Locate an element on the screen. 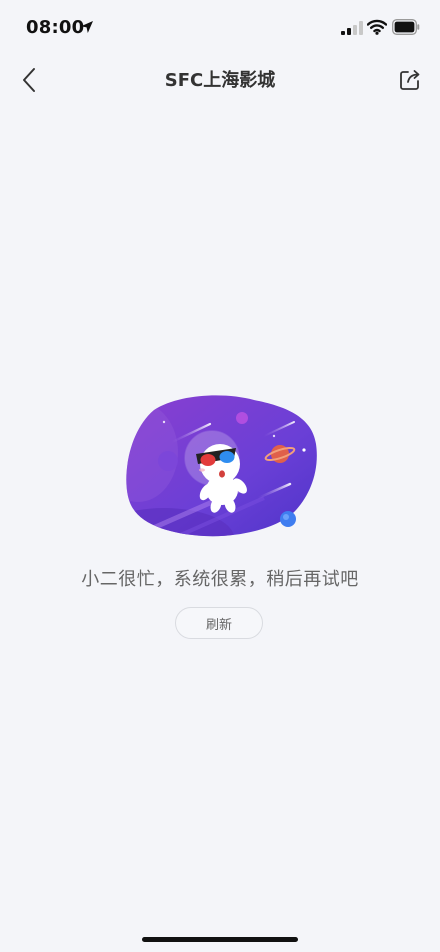  battery-icon is located at coordinates (406, 27).